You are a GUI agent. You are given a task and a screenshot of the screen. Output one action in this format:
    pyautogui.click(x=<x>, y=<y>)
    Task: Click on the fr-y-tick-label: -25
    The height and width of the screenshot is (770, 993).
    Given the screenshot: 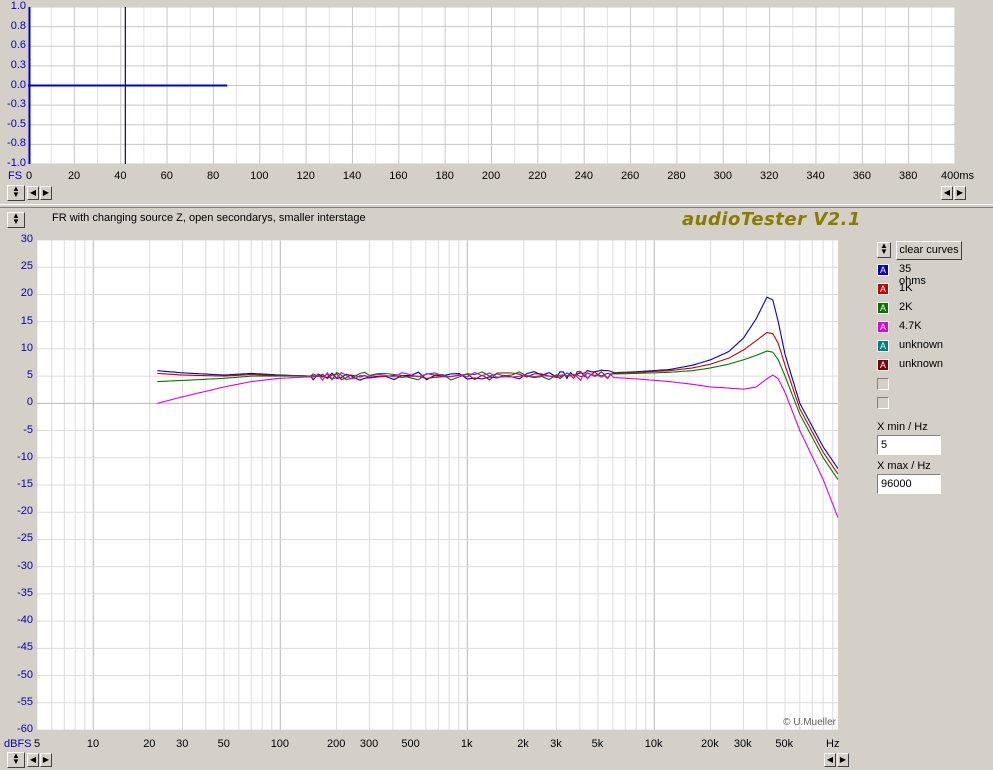 What is the action you would take?
    pyautogui.click(x=25, y=538)
    